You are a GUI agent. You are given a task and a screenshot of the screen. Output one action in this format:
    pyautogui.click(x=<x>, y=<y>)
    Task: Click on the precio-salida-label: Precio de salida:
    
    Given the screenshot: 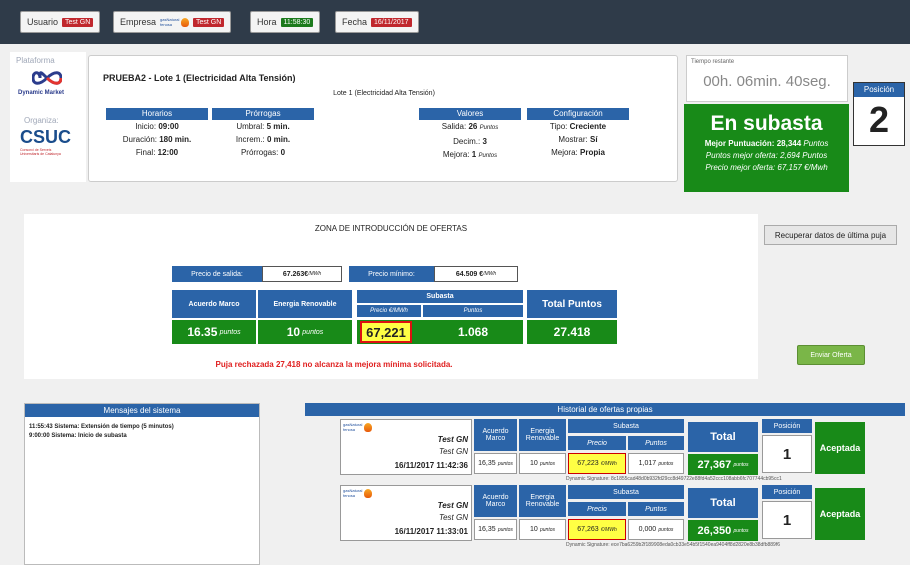 What is the action you would take?
    pyautogui.click(x=217, y=274)
    